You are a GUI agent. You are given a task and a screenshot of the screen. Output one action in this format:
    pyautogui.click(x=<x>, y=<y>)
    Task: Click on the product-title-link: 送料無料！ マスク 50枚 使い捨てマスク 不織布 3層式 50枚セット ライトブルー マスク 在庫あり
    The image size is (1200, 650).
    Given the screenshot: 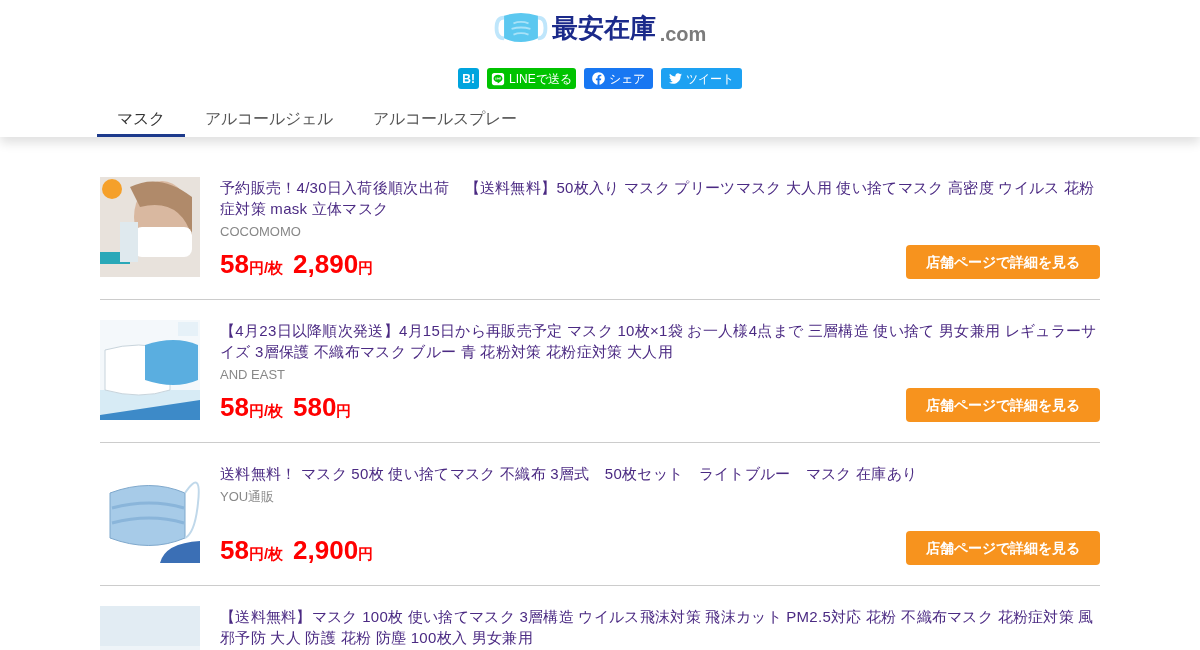 What is the action you would take?
    pyautogui.click(x=660, y=473)
    